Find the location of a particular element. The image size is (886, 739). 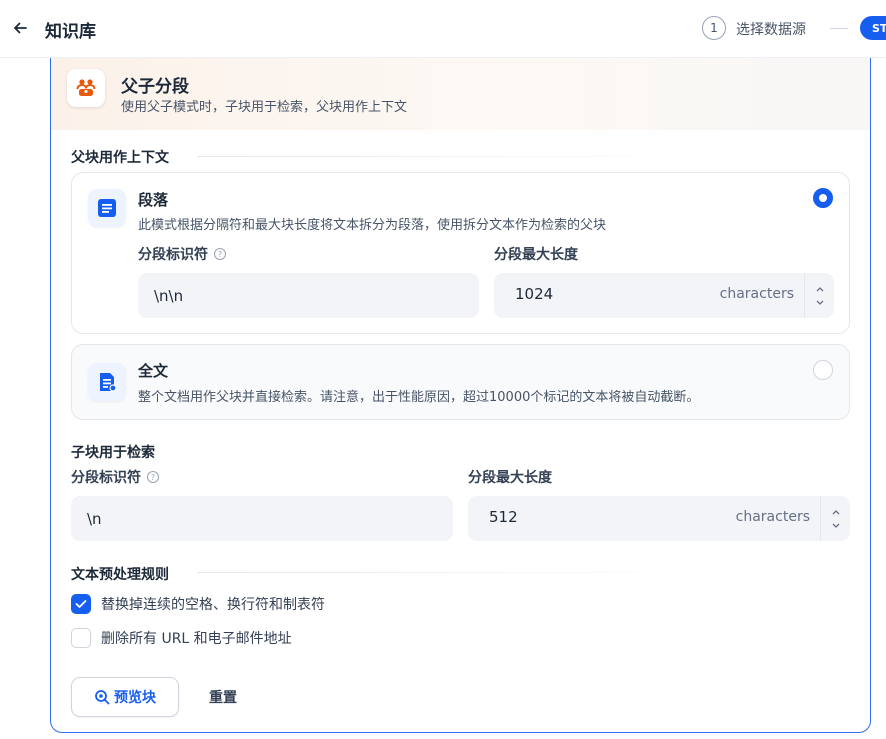

reset-button: 重置 is located at coordinates (223, 697).